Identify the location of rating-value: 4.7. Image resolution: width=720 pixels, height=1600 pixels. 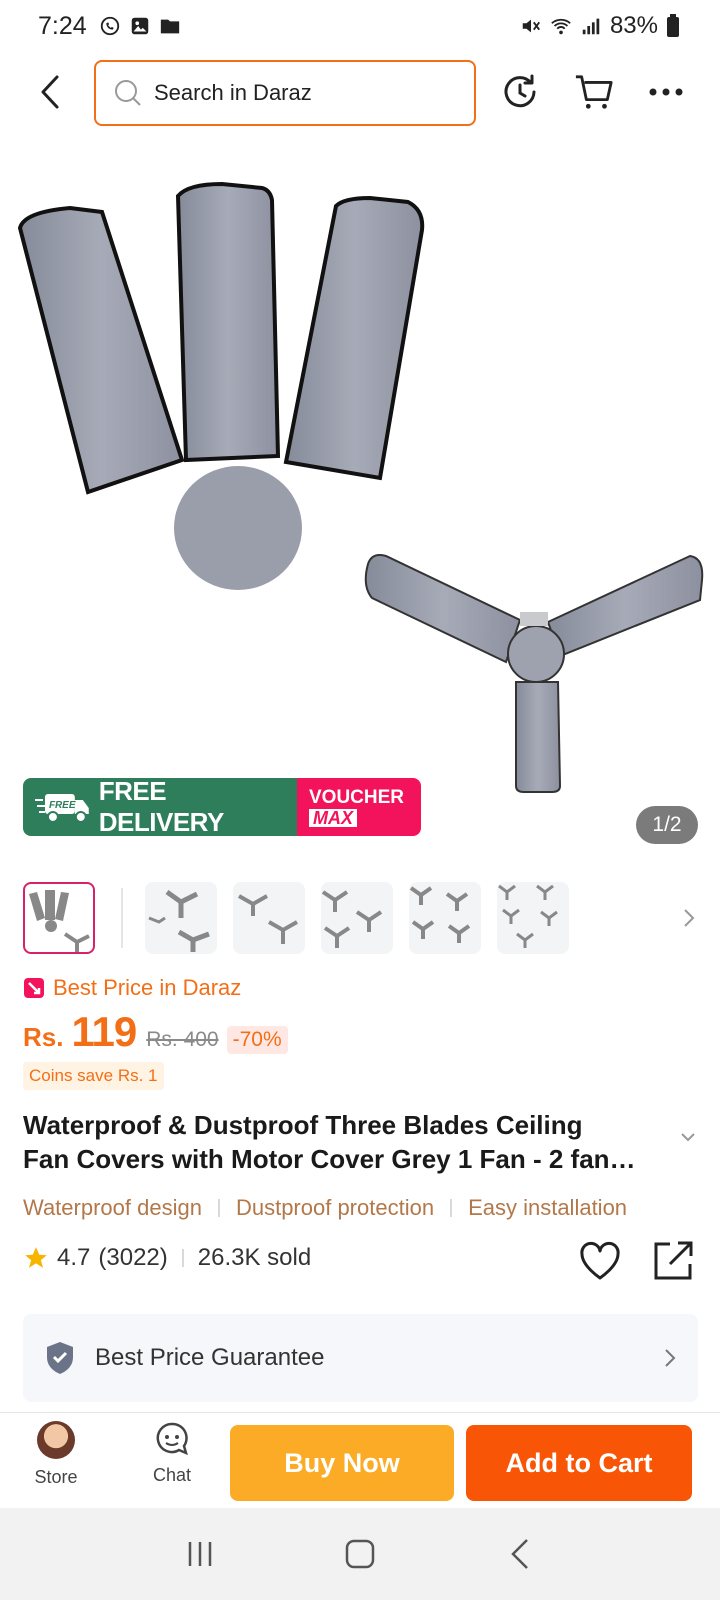
(74, 1257).